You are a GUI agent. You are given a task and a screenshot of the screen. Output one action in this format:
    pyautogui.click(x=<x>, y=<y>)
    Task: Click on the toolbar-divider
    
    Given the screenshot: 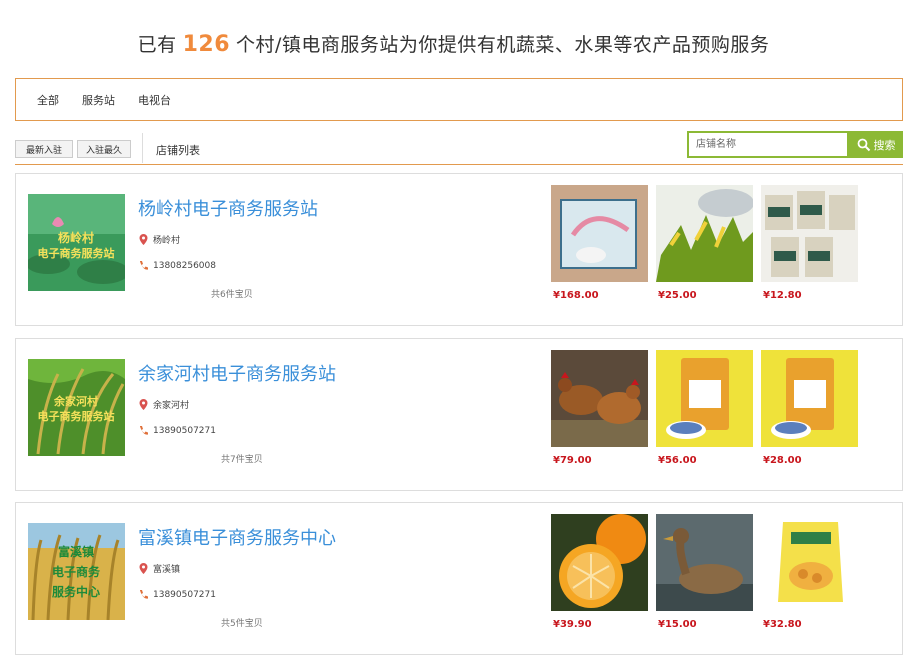 What is the action you would take?
    pyautogui.click(x=142, y=148)
    